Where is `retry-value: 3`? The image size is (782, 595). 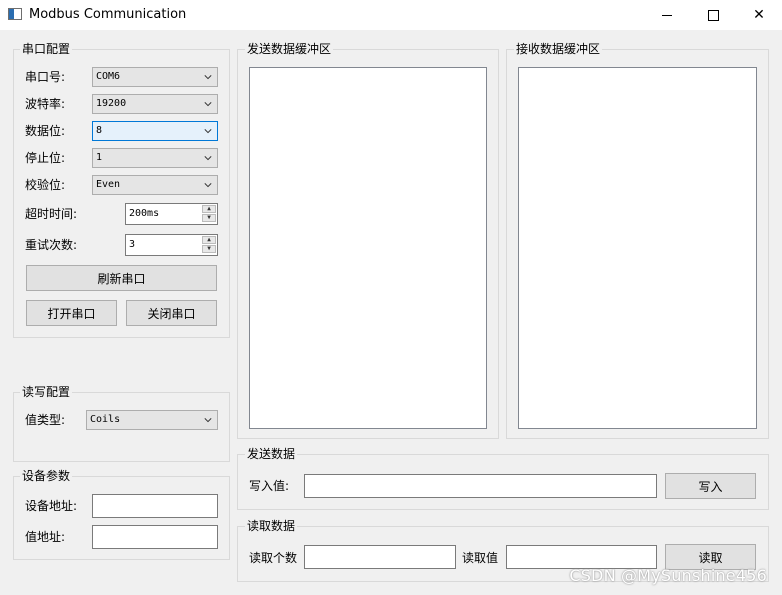
retry-value: 3 is located at coordinates (132, 244).